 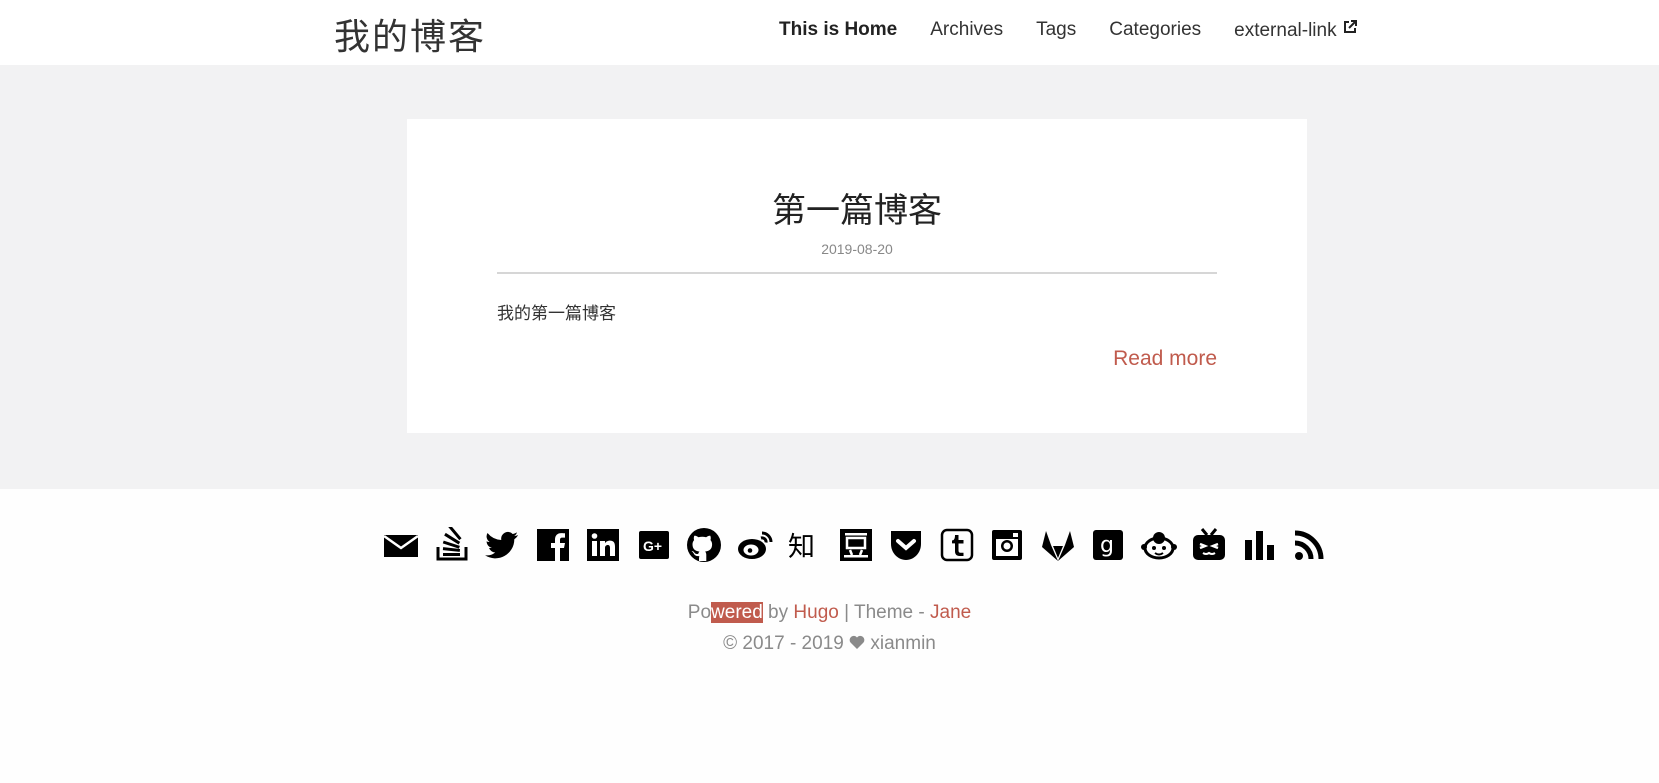 I want to click on nav-item-archives: Archives, so click(x=966, y=30).